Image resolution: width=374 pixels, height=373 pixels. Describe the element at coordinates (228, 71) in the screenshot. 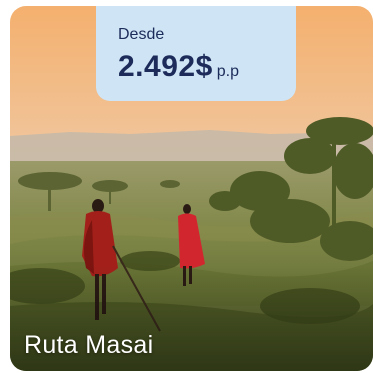

I see `price-unit: p.p` at that location.